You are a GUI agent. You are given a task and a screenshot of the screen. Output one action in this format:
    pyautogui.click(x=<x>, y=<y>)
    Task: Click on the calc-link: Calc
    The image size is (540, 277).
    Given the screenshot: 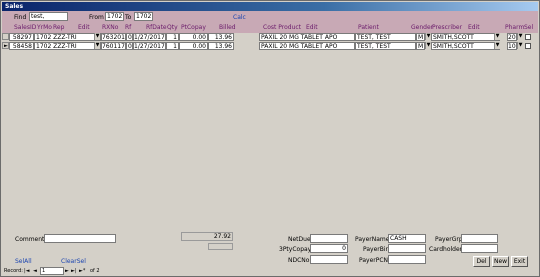 What is the action you would take?
    pyautogui.click(x=239, y=17)
    